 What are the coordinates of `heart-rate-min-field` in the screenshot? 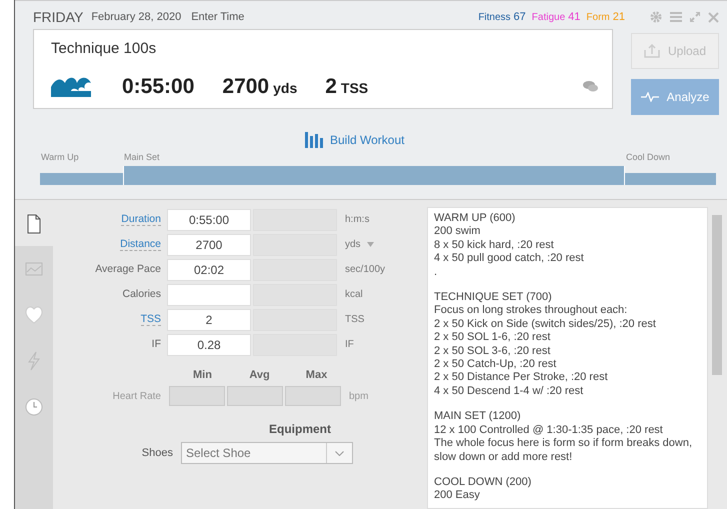 It's located at (197, 396).